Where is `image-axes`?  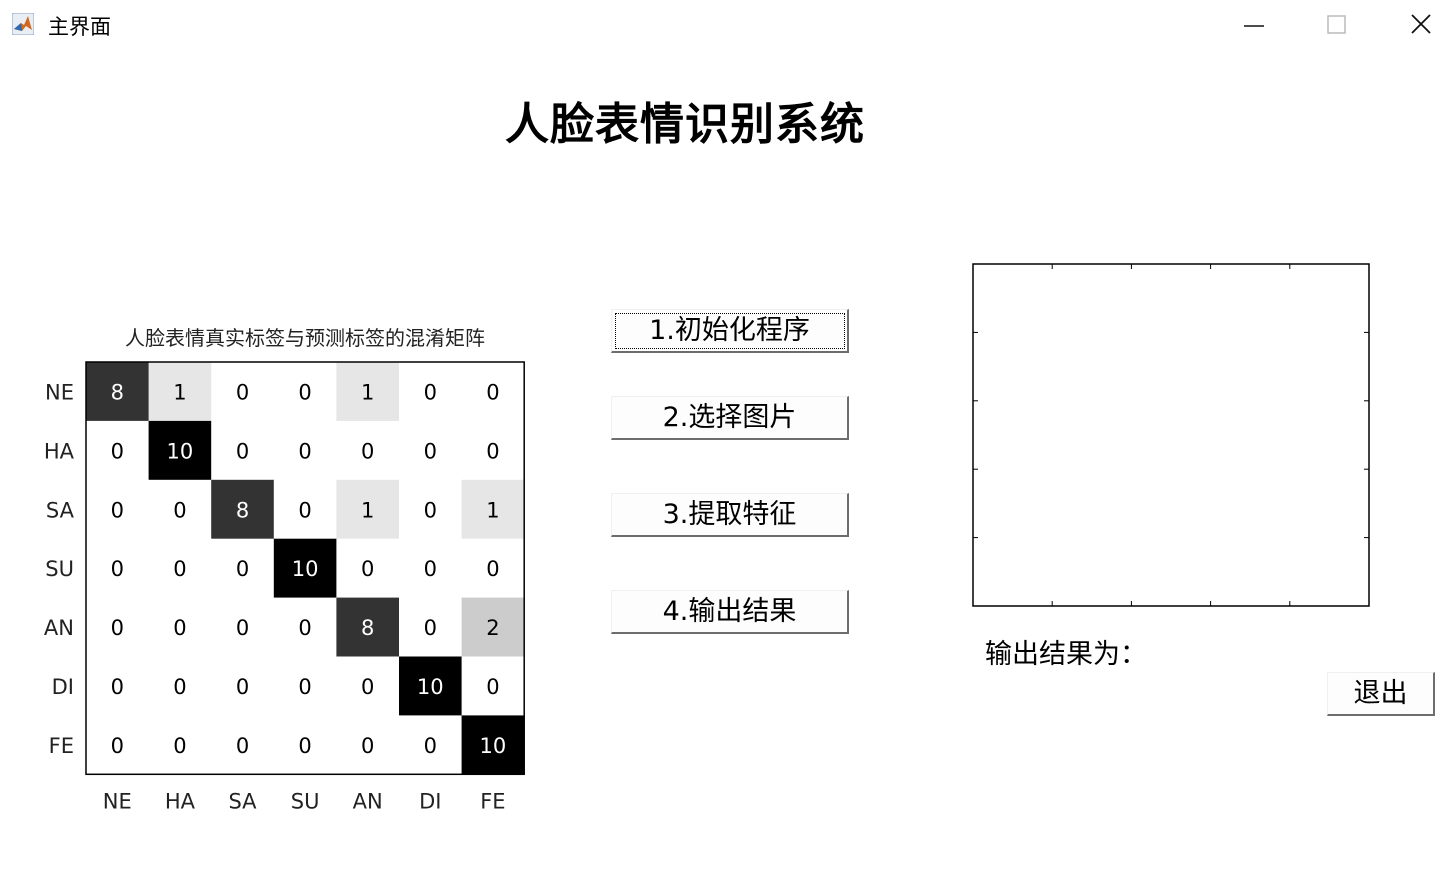
image-axes is located at coordinates (1171, 435).